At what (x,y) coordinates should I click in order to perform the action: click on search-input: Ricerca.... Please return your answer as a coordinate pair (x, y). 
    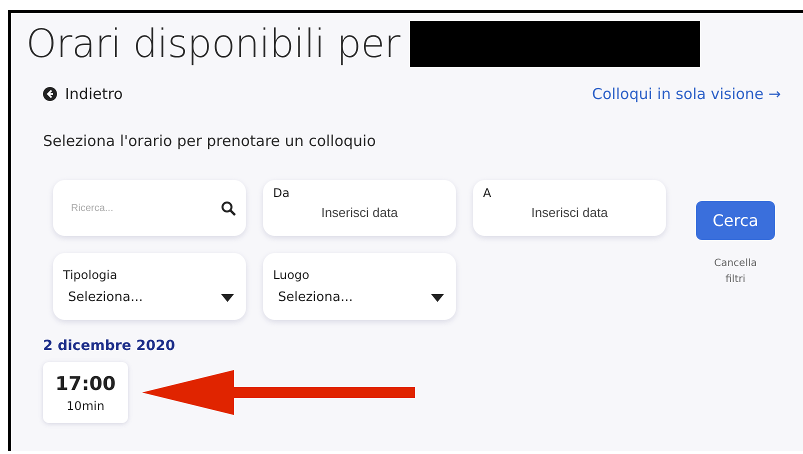
    Looking at the image, I should click on (145, 208).